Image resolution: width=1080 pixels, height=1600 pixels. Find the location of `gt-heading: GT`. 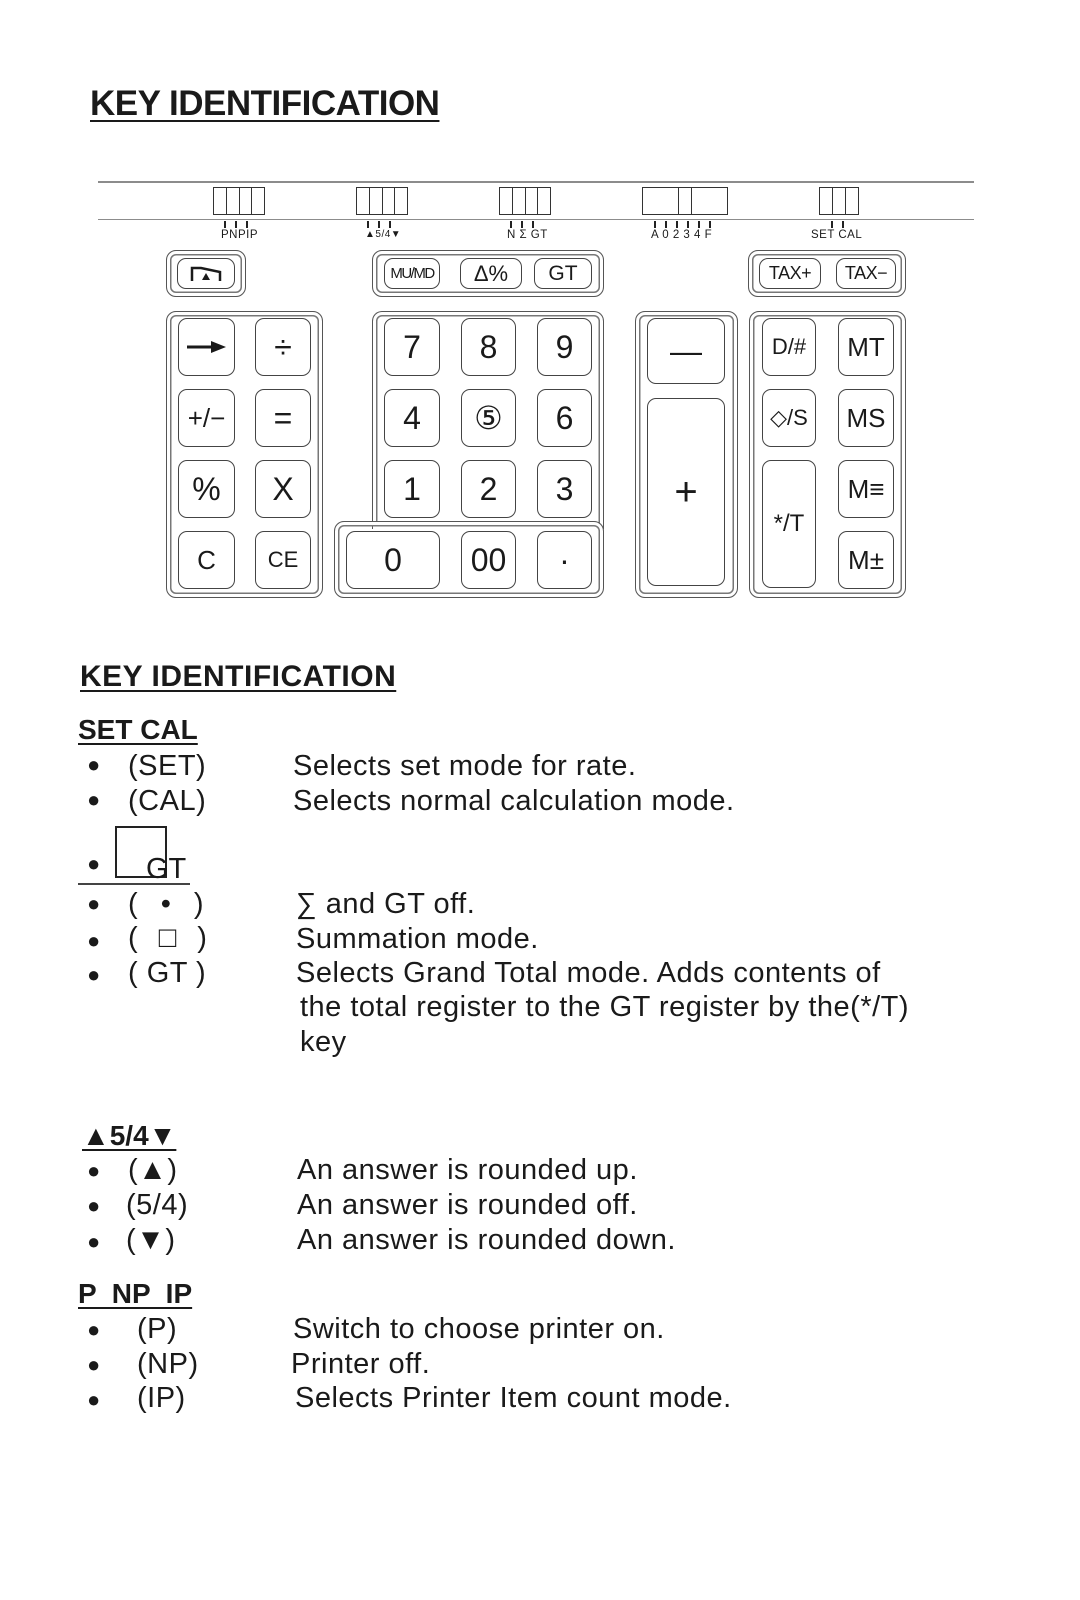

gt-heading: GT is located at coordinates (166, 869).